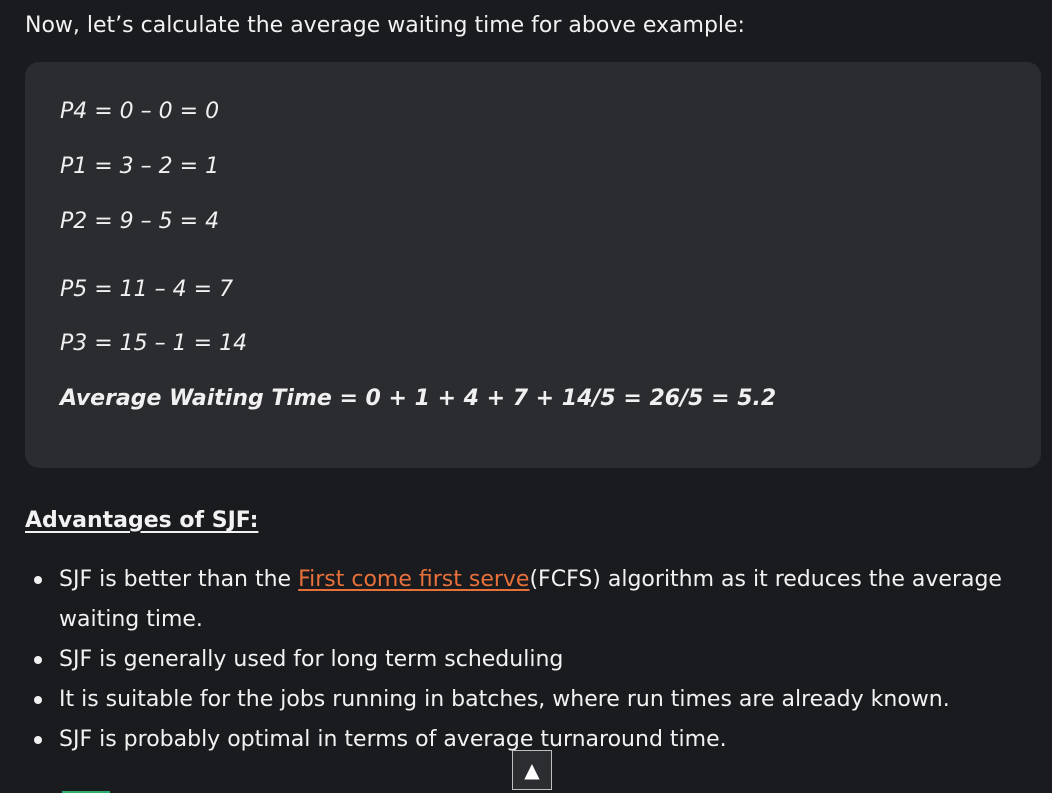 This screenshot has width=1052, height=793. I want to click on calc-line-p5: P5 = 11 – 4 = 7, so click(147, 289).